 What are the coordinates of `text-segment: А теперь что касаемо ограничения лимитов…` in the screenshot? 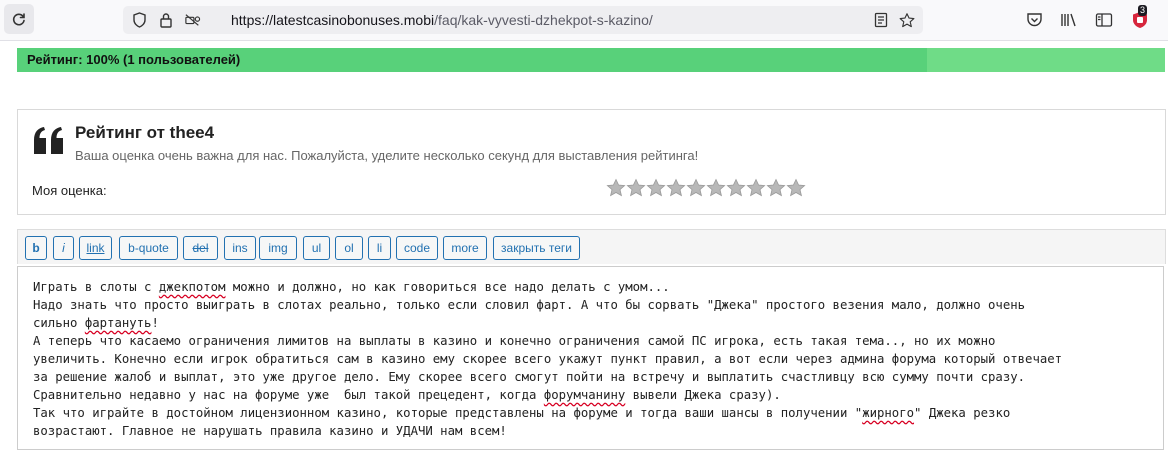 It's located at (514, 341).